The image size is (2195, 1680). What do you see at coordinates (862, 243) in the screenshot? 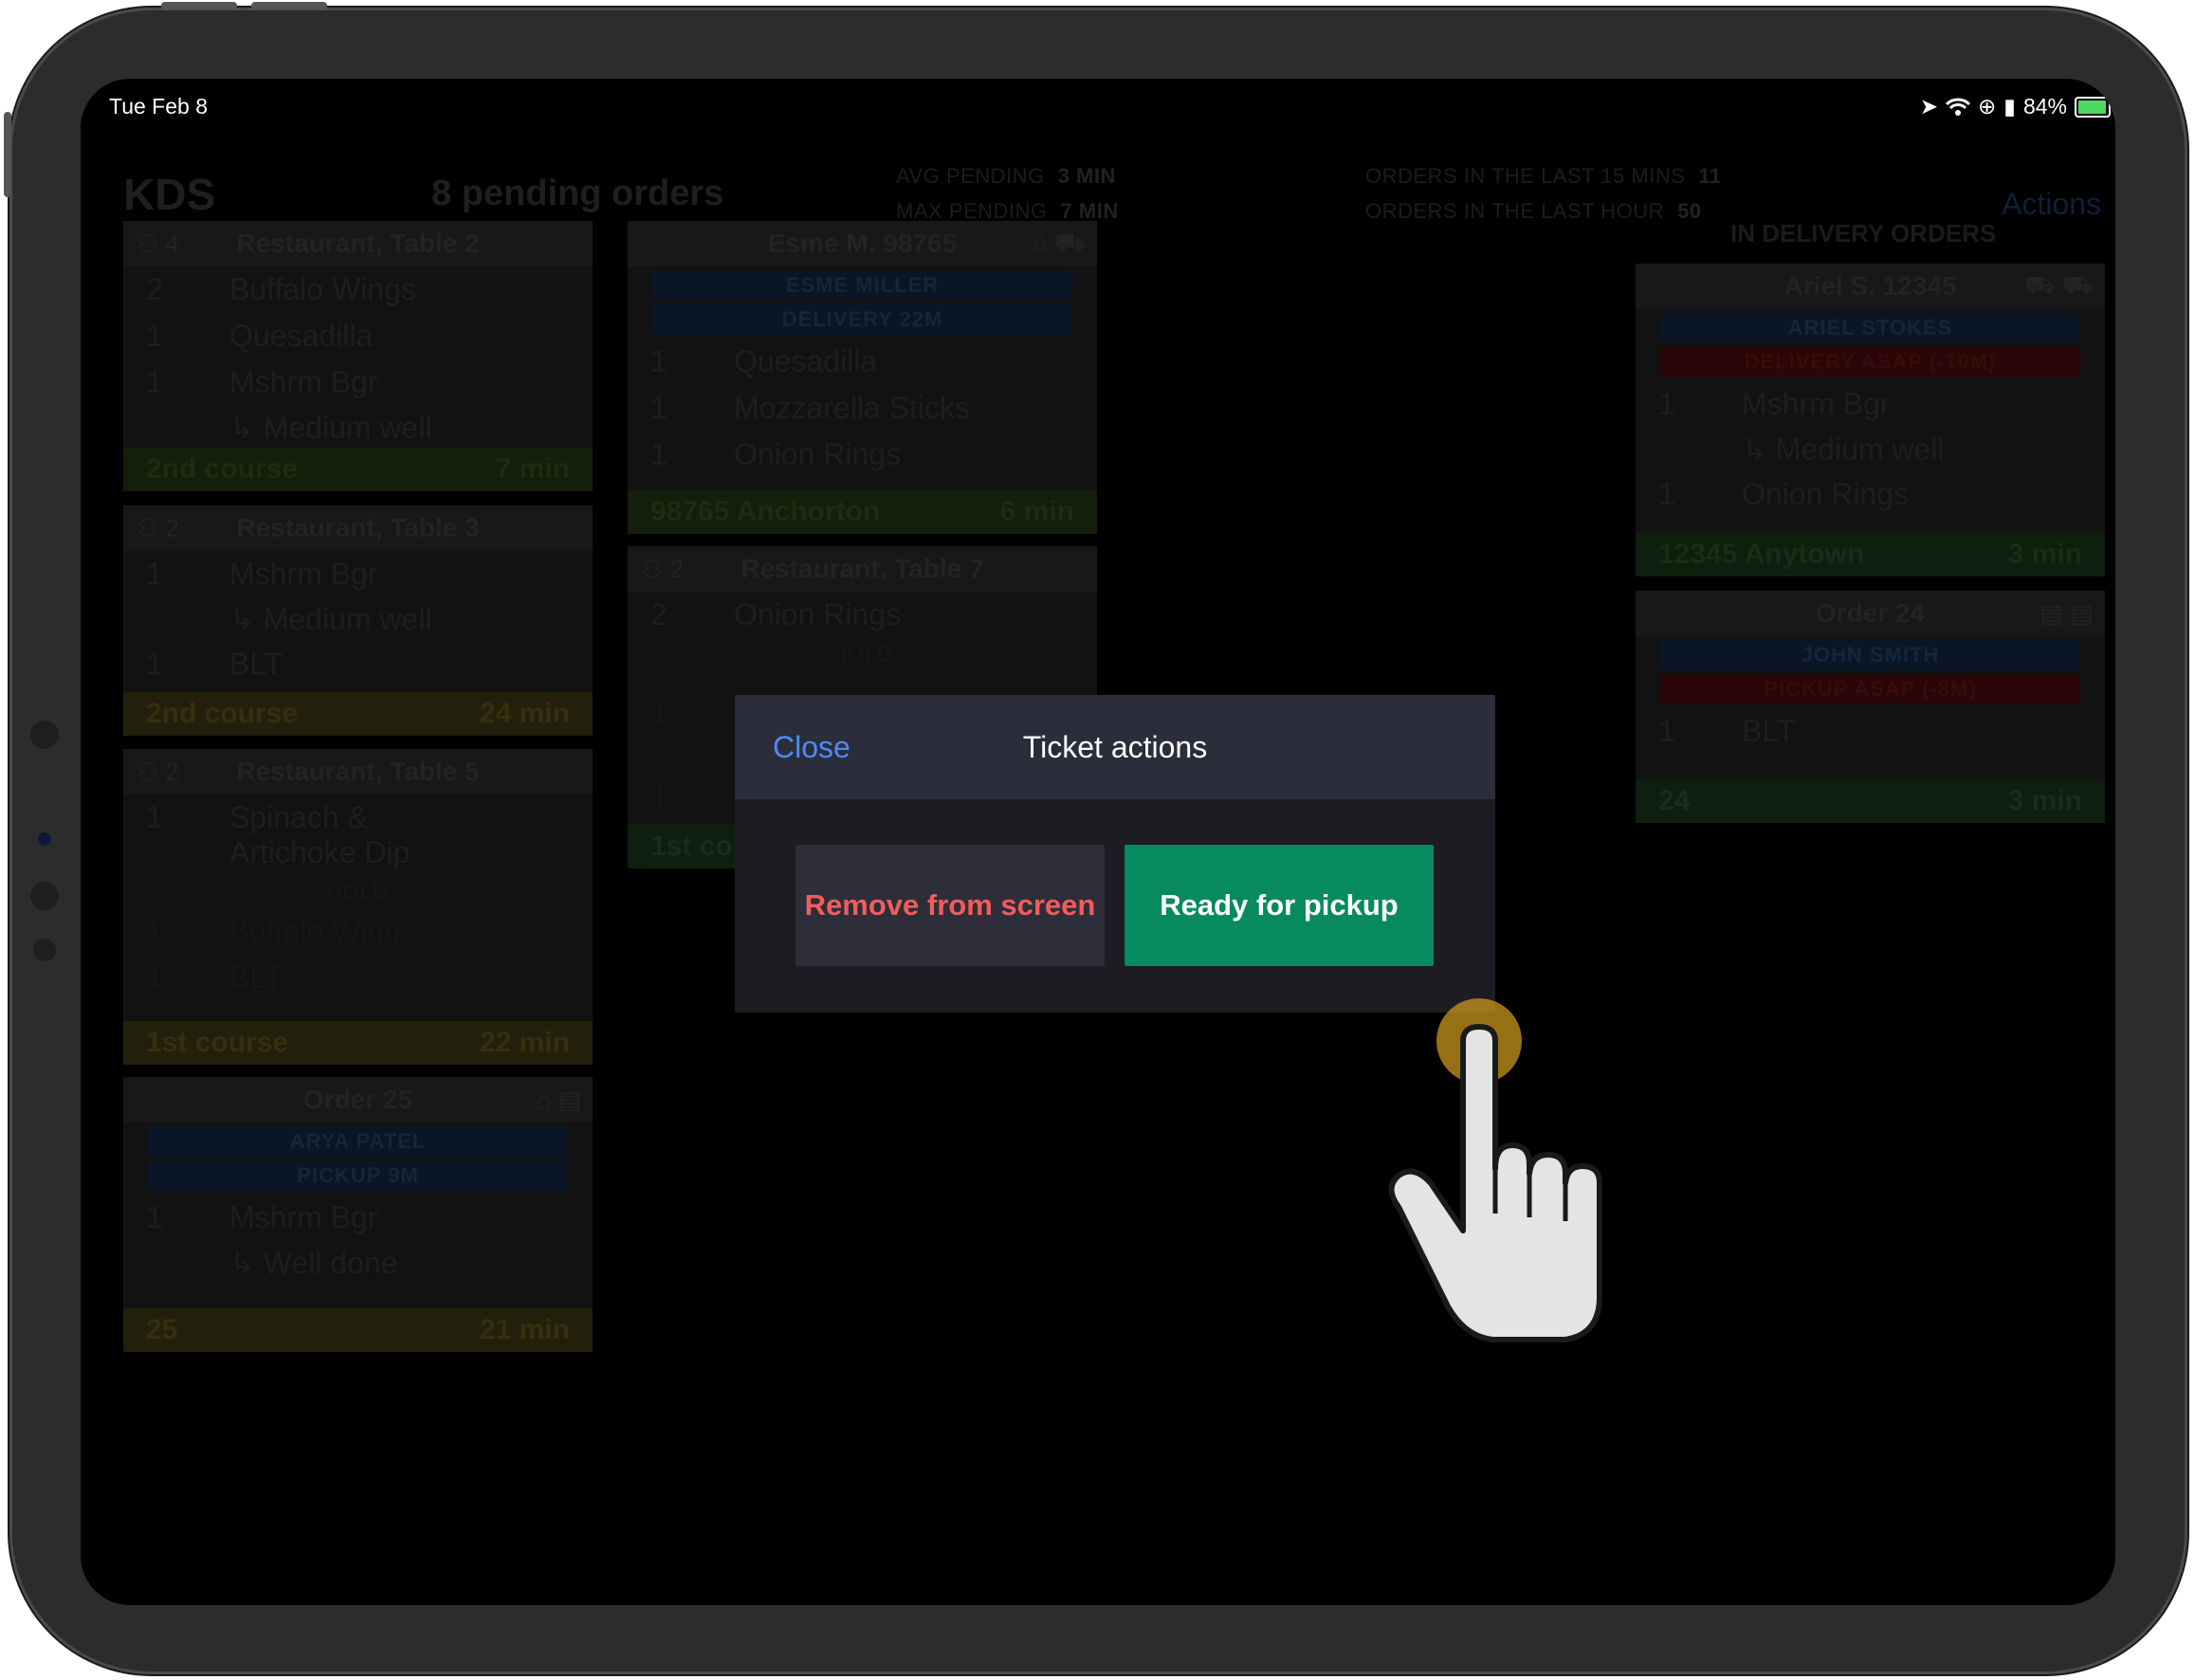
I see `ticket-title: Esme M. 98765` at bounding box center [862, 243].